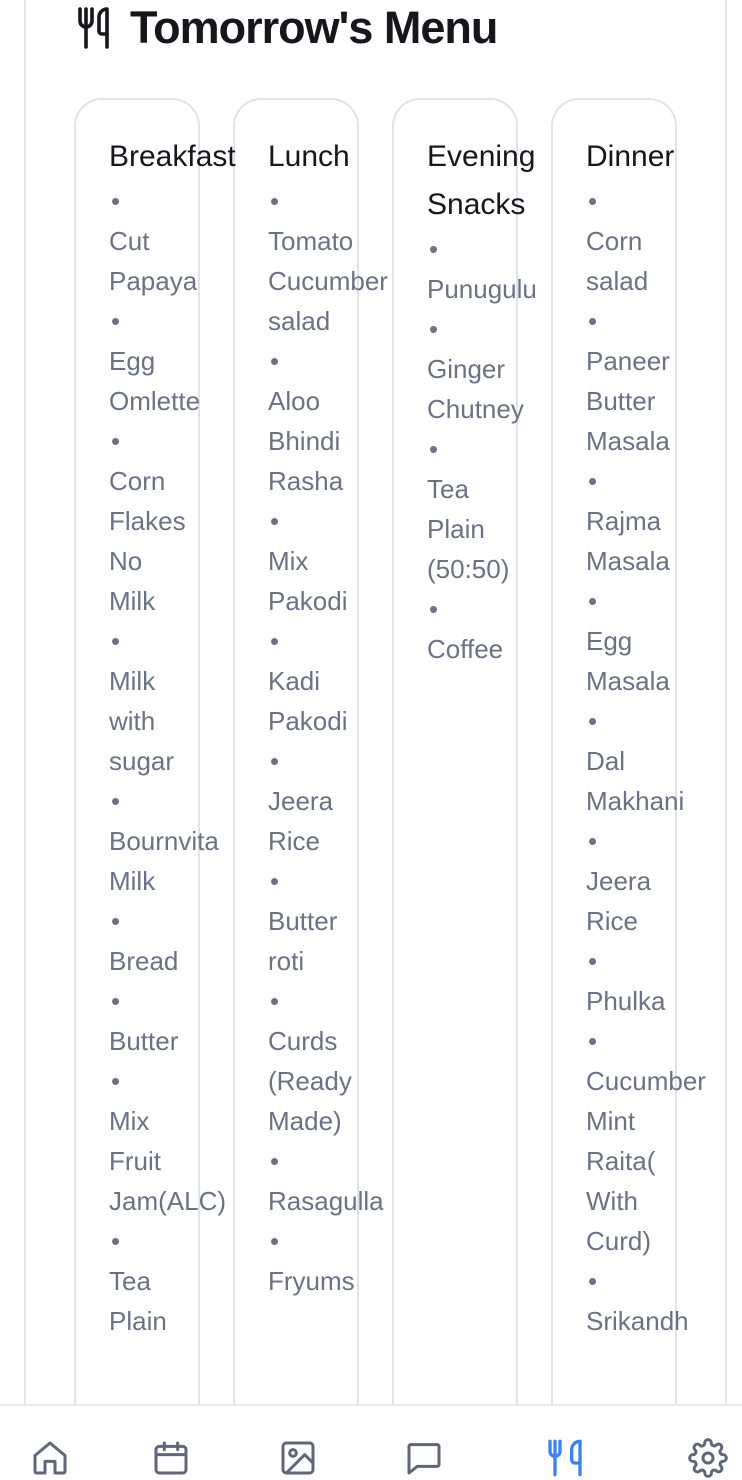 This screenshot has height=1480, width=742. What do you see at coordinates (468, 529) in the screenshot?
I see `menu-item-name: Tea Plain (50:50)` at bounding box center [468, 529].